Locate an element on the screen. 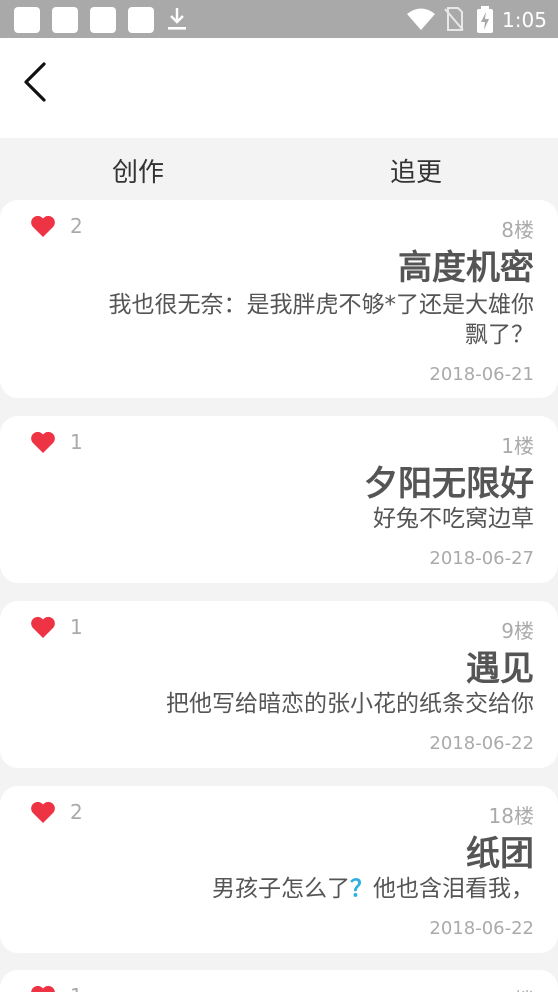  post-title: 纸团 is located at coordinates (500, 854).